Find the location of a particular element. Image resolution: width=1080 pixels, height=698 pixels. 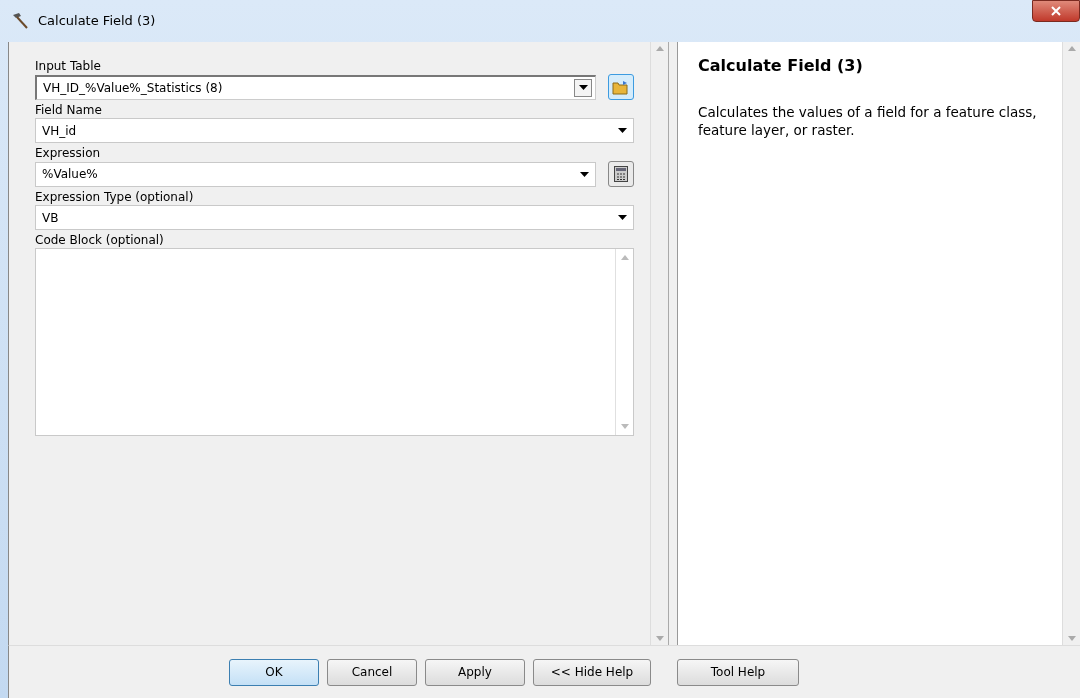

close-button is located at coordinates (1056, 11).